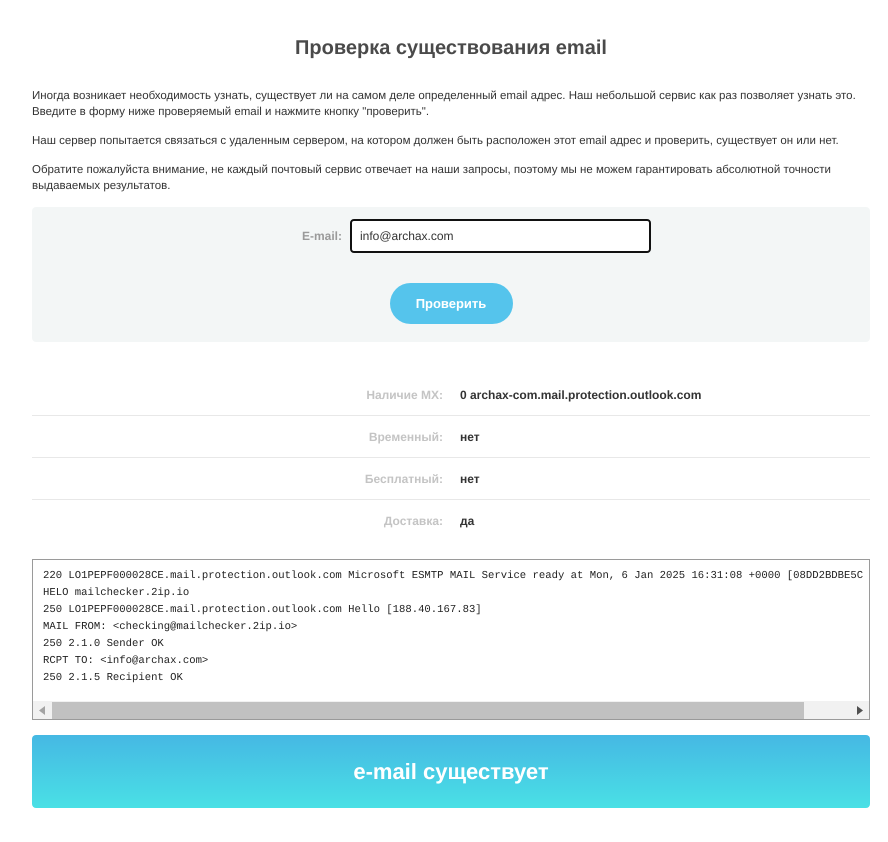 The height and width of the screenshot is (842, 888). I want to click on result-label: Временный:, so click(405, 437).